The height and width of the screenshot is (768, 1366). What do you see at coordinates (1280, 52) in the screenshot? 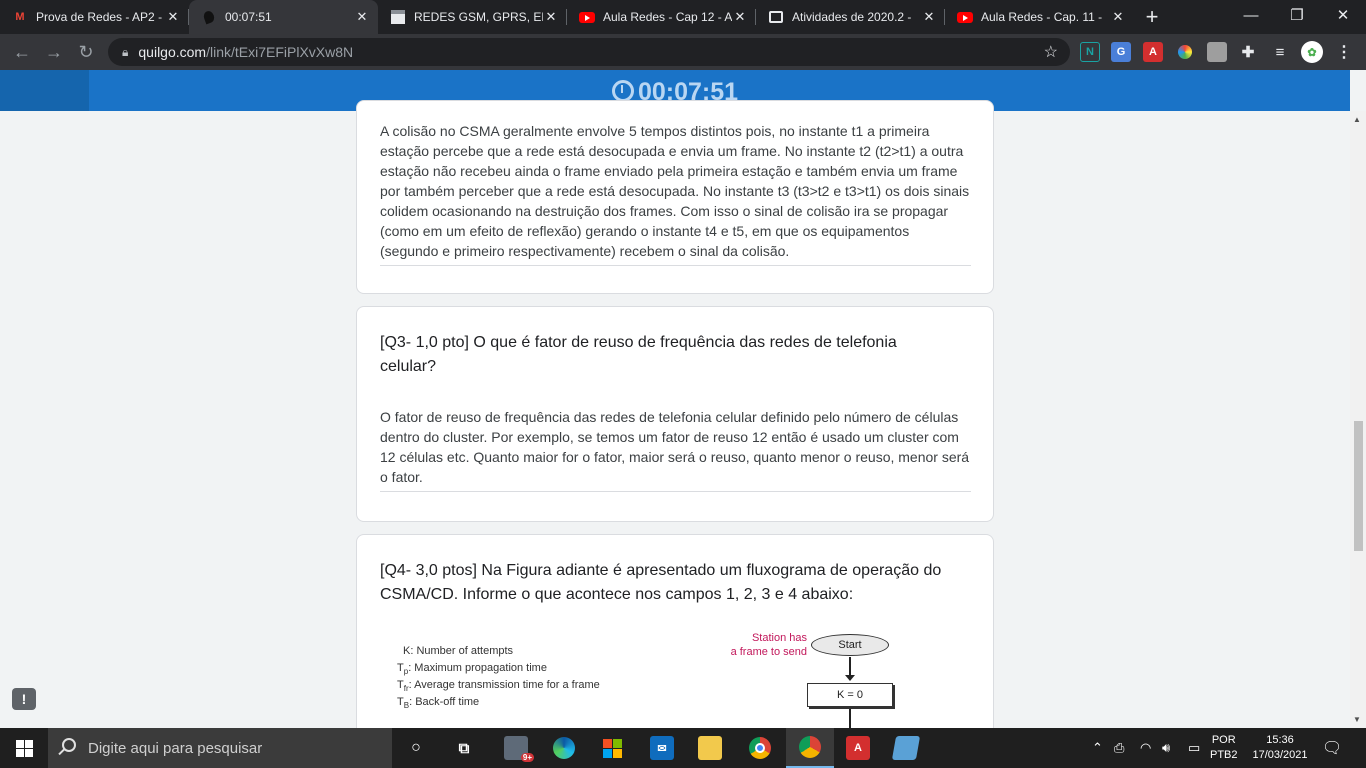
I see `media-control-icon: ≡` at bounding box center [1280, 52].